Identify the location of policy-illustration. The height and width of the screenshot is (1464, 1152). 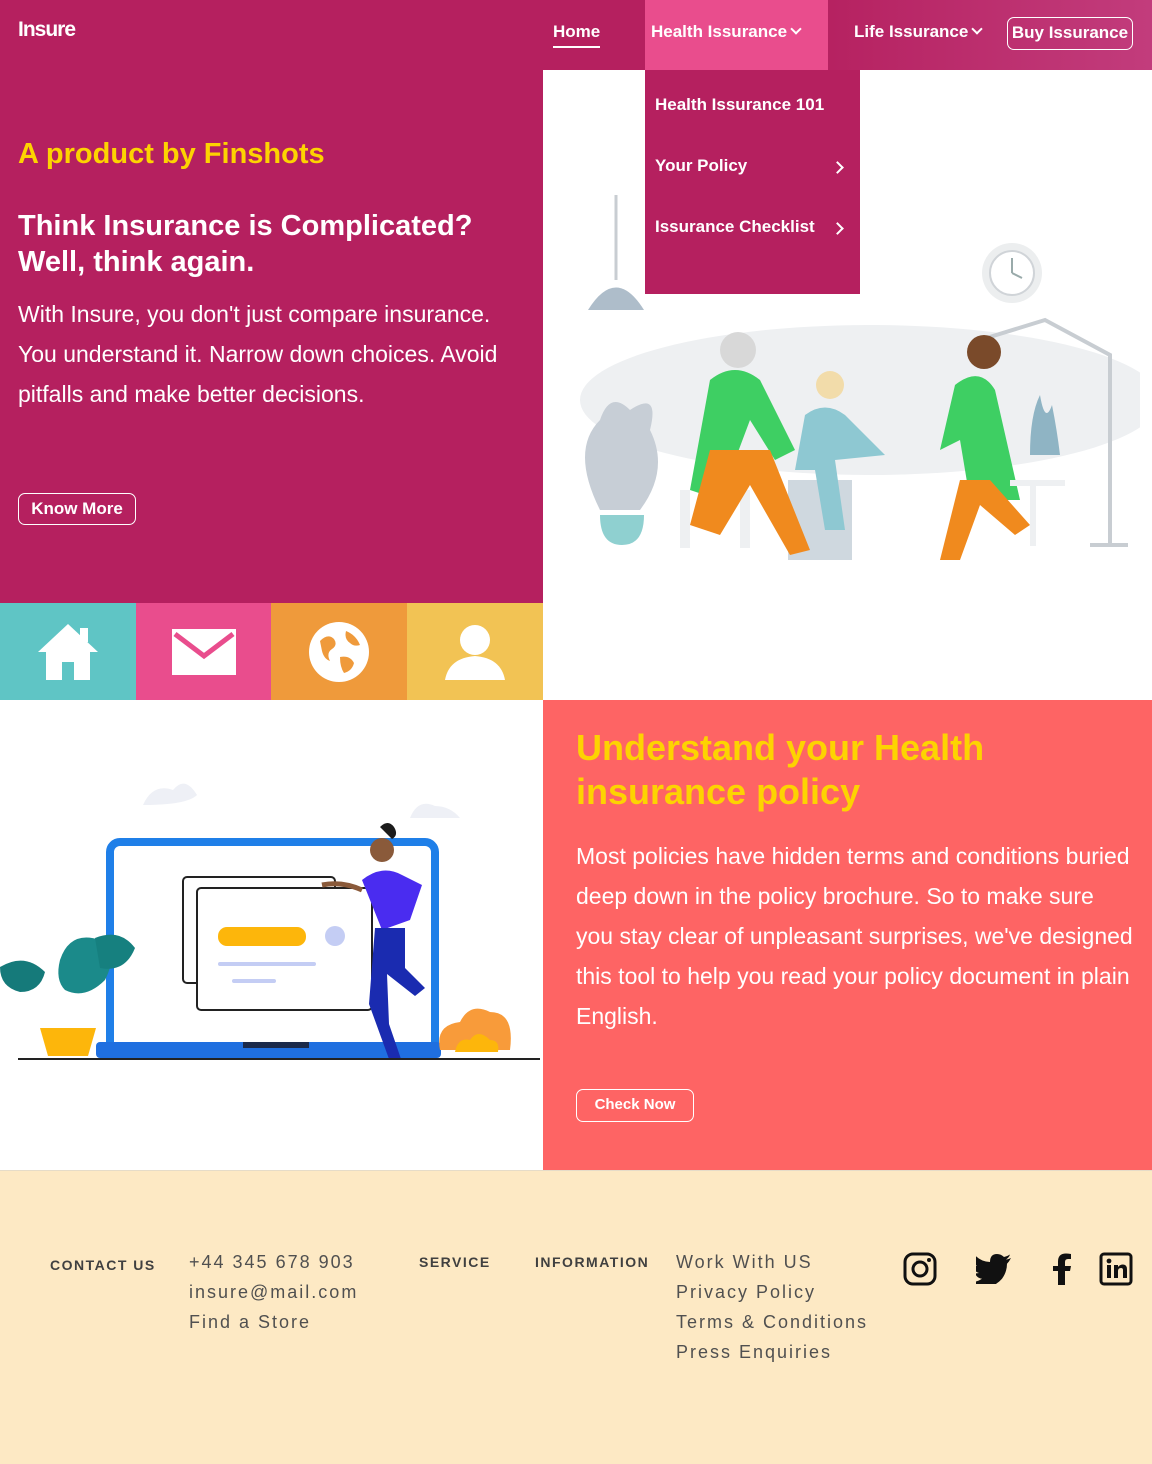
(270, 921).